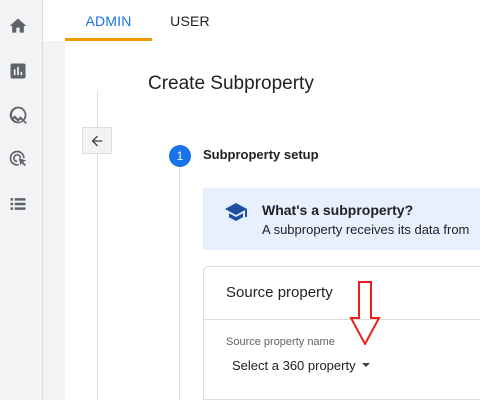 The image size is (480, 400). I want to click on step-timeline-line, so click(179, 283).